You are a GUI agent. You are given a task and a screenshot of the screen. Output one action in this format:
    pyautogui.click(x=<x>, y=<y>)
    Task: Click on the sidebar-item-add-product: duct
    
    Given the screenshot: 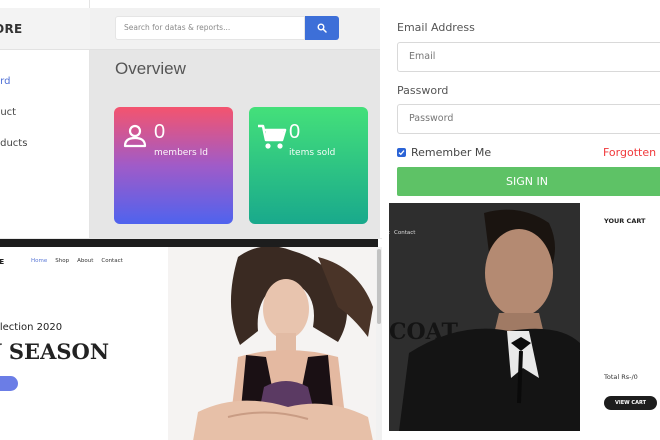 What is the action you would take?
    pyautogui.click(x=45, y=118)
    